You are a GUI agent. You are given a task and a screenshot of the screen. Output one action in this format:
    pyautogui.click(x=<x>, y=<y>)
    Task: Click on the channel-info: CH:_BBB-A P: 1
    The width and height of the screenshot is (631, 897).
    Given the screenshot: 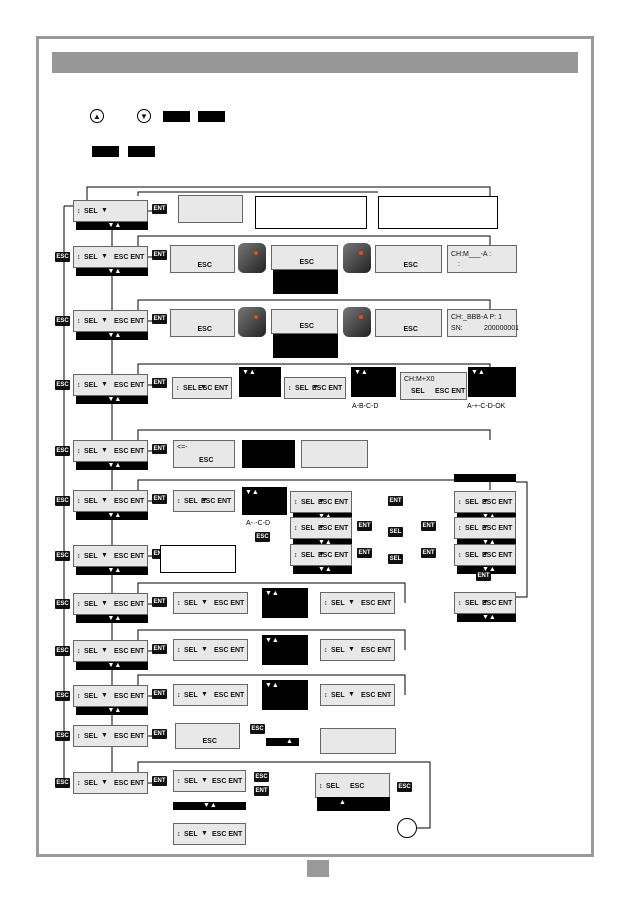 What is the action you would take?
    pyautogui.click(x=476, y=317)
    